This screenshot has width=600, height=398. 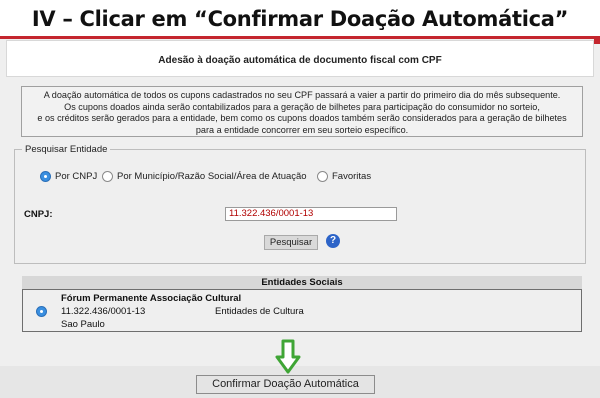 What do you see at coordinates (151, 298) in the screenshot?
I see `entity-name: Fórum Permanente Associação Cultural` at bounding box center [151, 298].